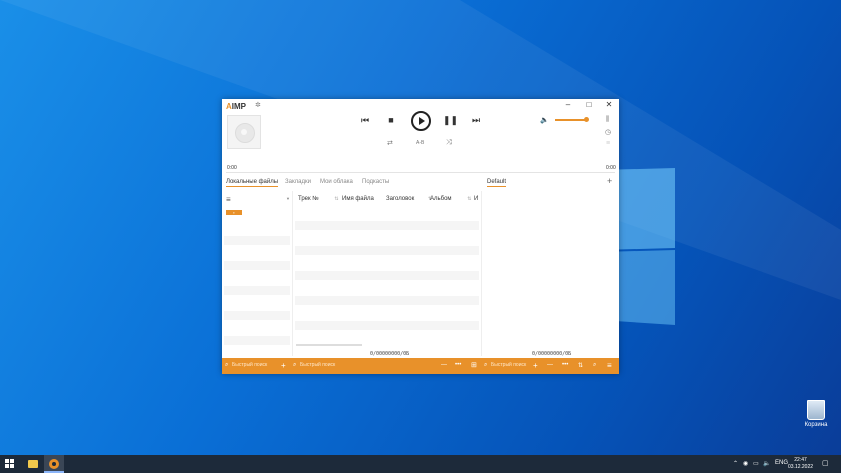 The width and height of the screenshot is (841, 473). Describe the element at coordinates (288, 198) in the screenshot. I see `chevron-down-icon: ▼` at that location.